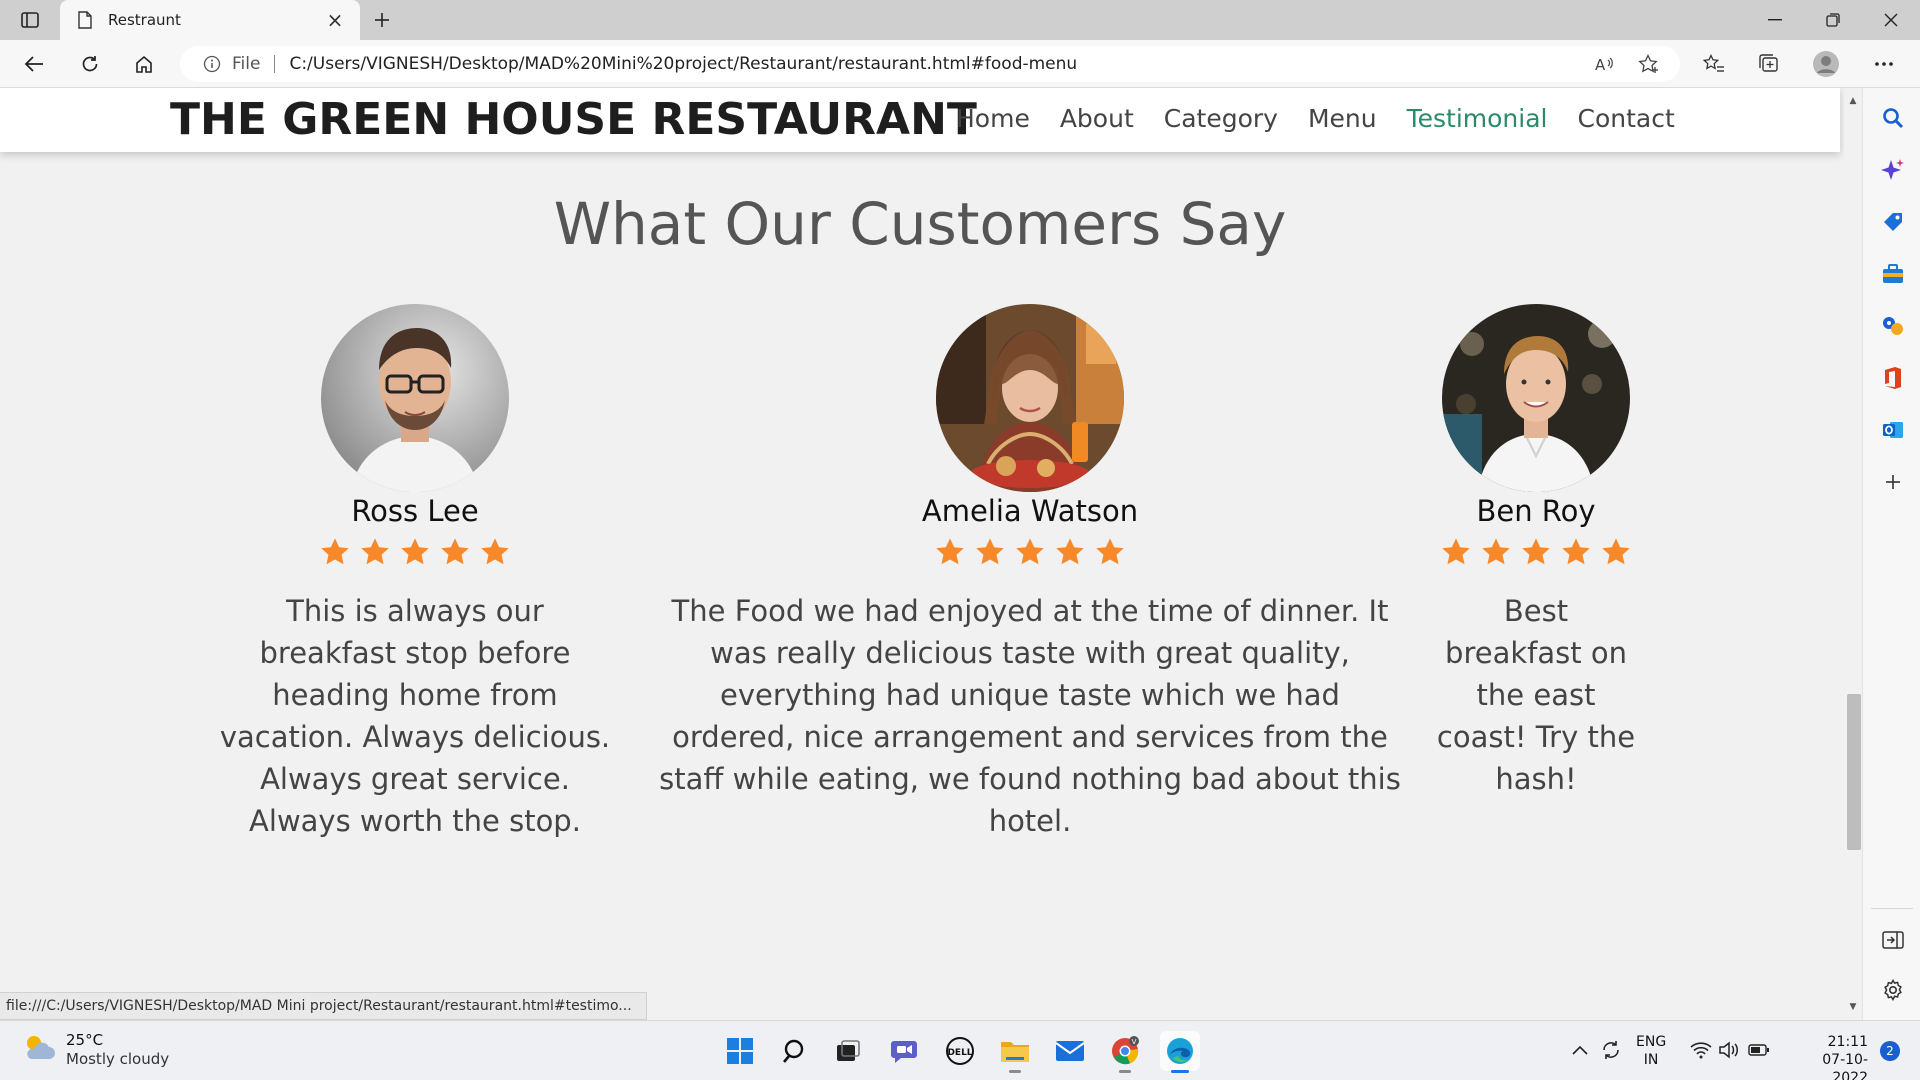 The image size is (1920, 1080). Describe the element at coordinates (1893, 326) in the screenshot. I see `games-icon` at that location.